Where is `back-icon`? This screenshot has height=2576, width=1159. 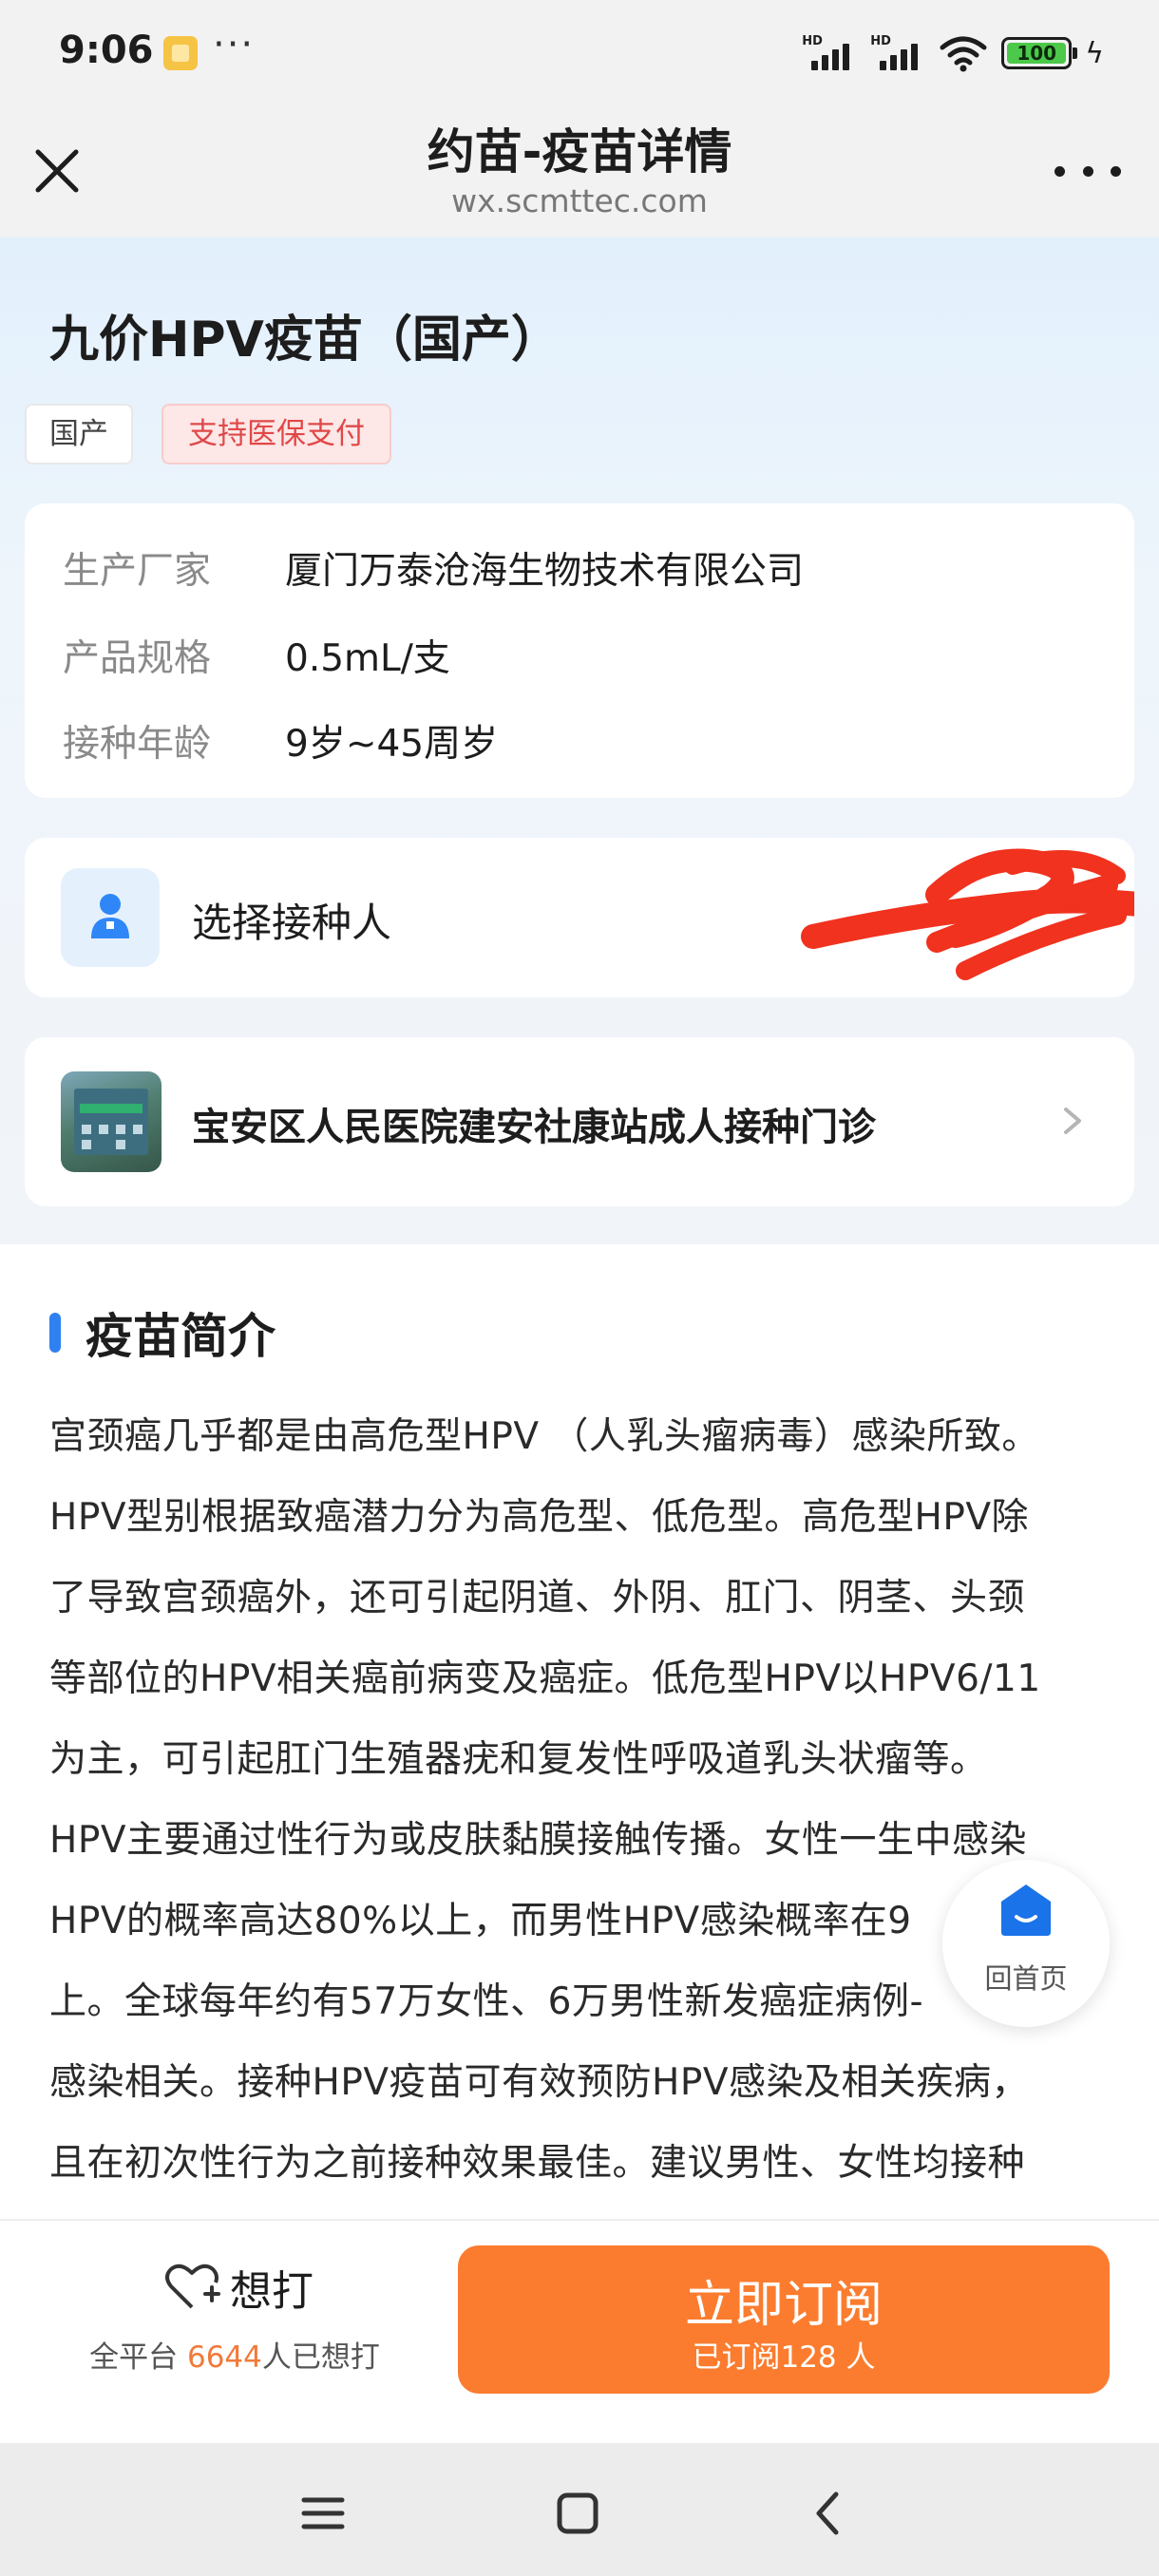 back-icon is located at coordinates (828, 2513).